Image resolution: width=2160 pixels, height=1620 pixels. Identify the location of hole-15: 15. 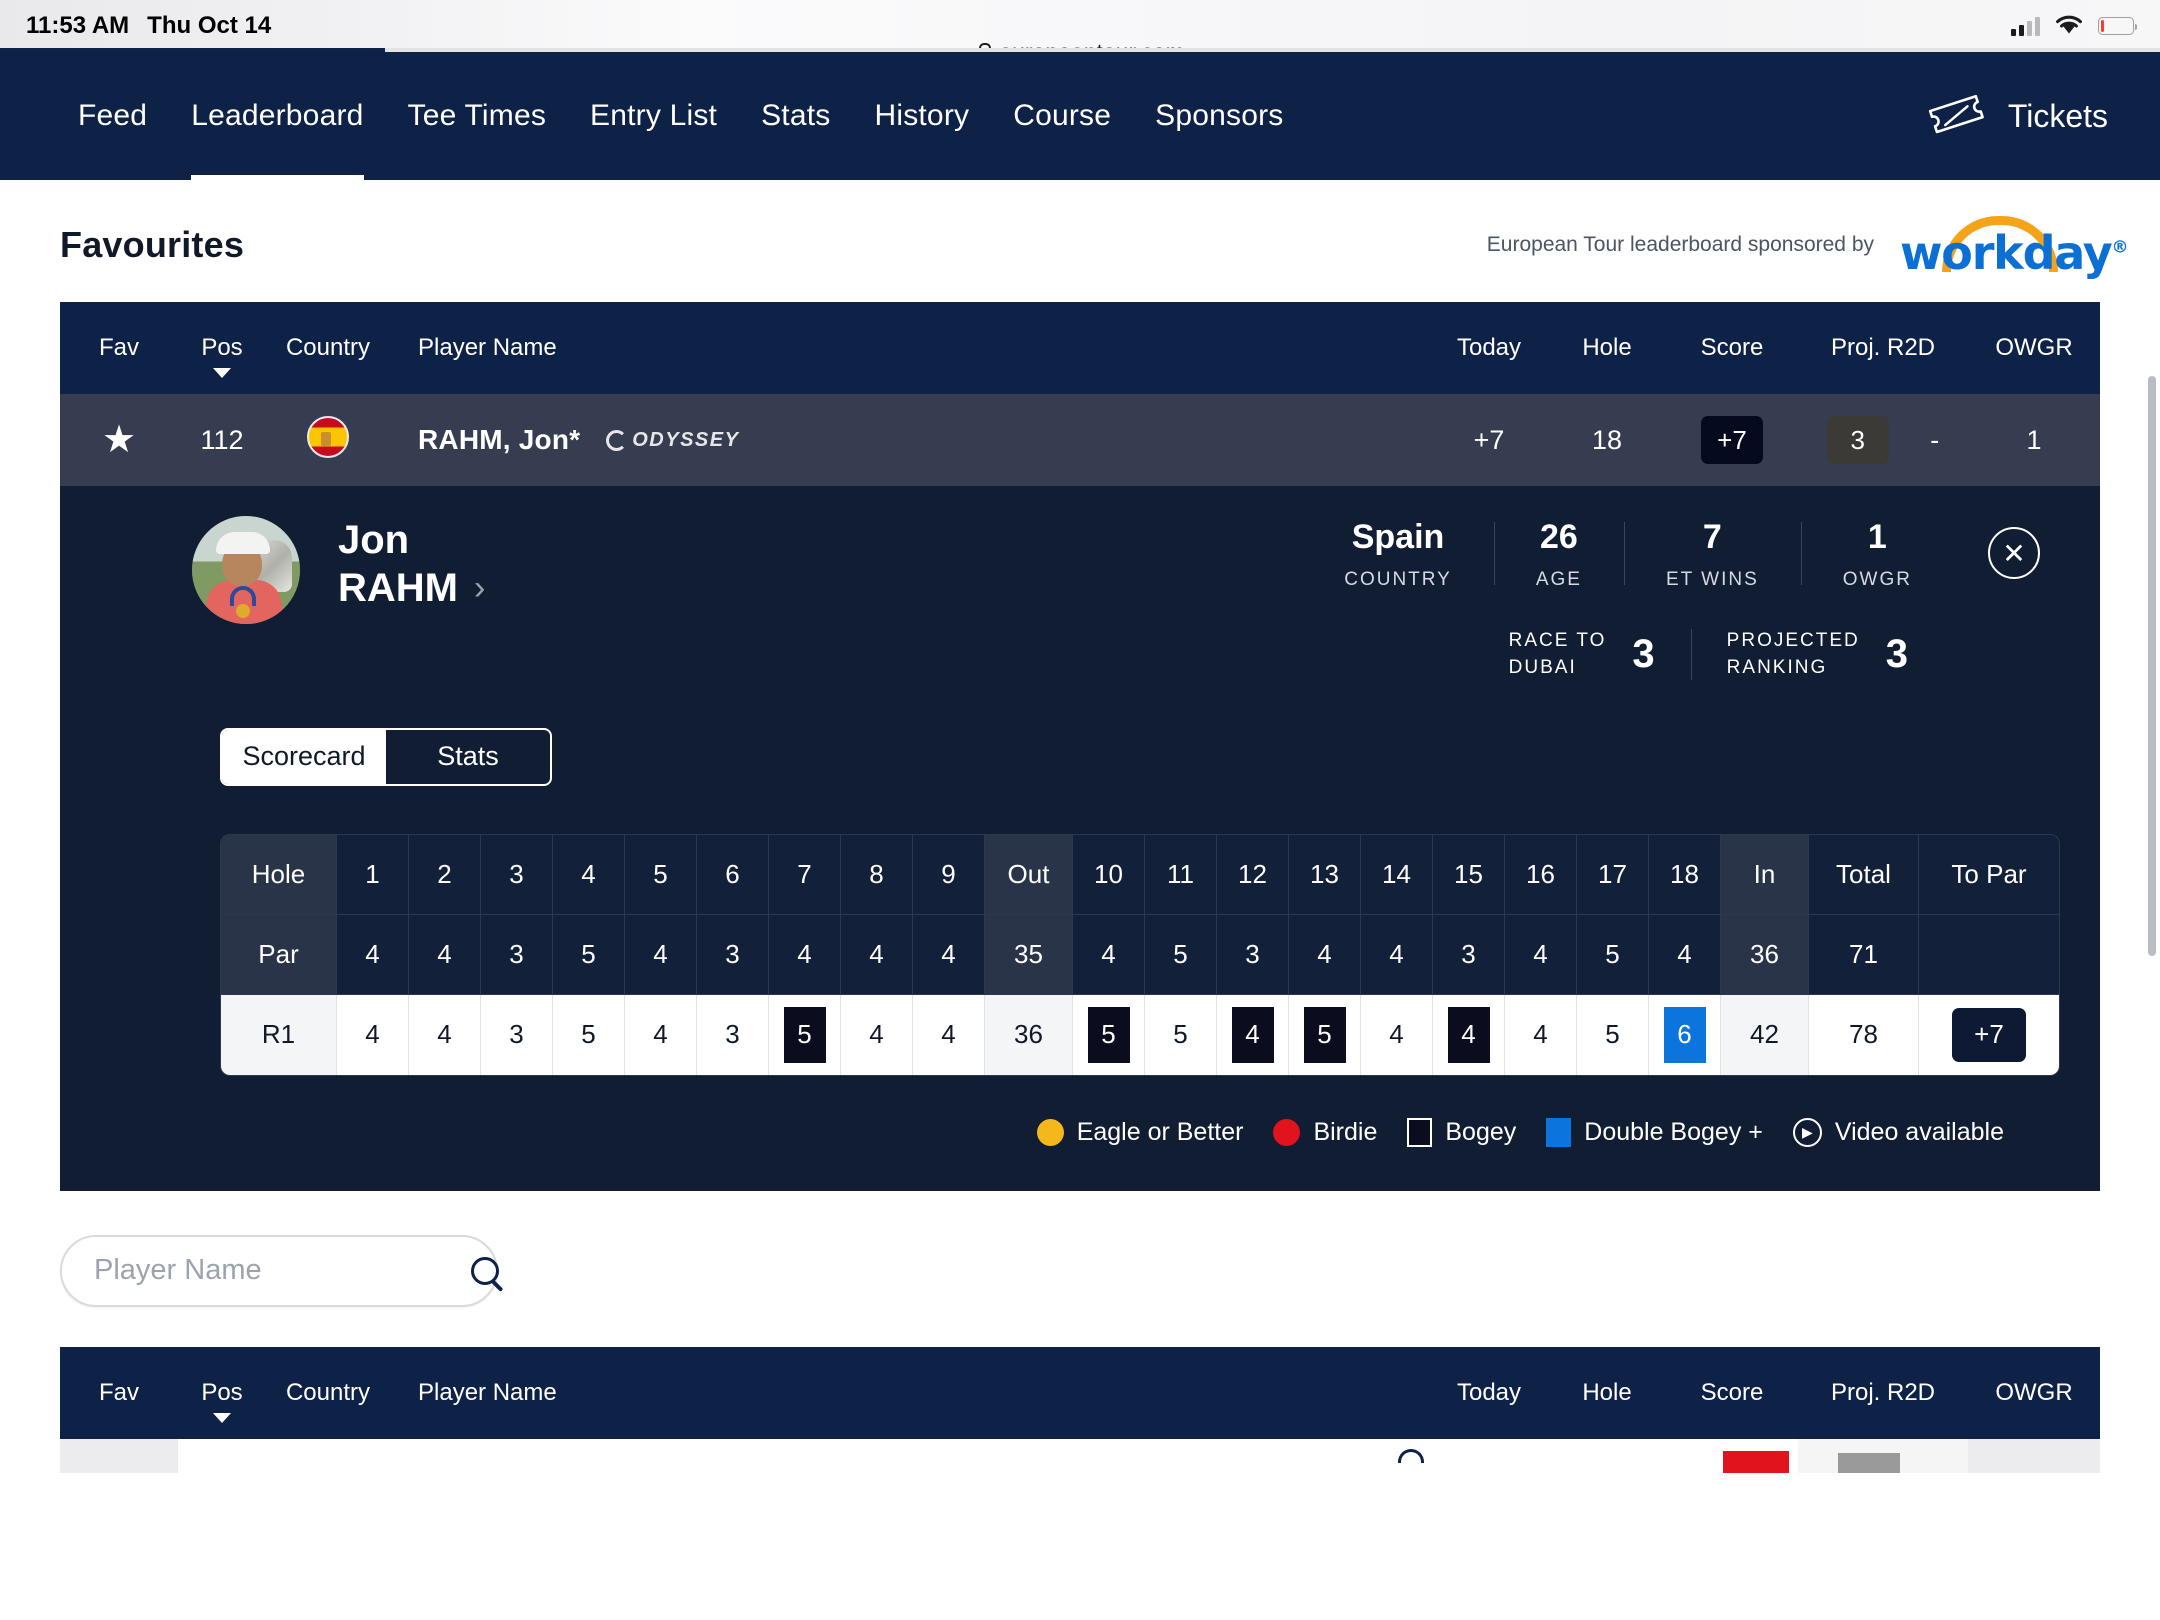
(1469, 874).